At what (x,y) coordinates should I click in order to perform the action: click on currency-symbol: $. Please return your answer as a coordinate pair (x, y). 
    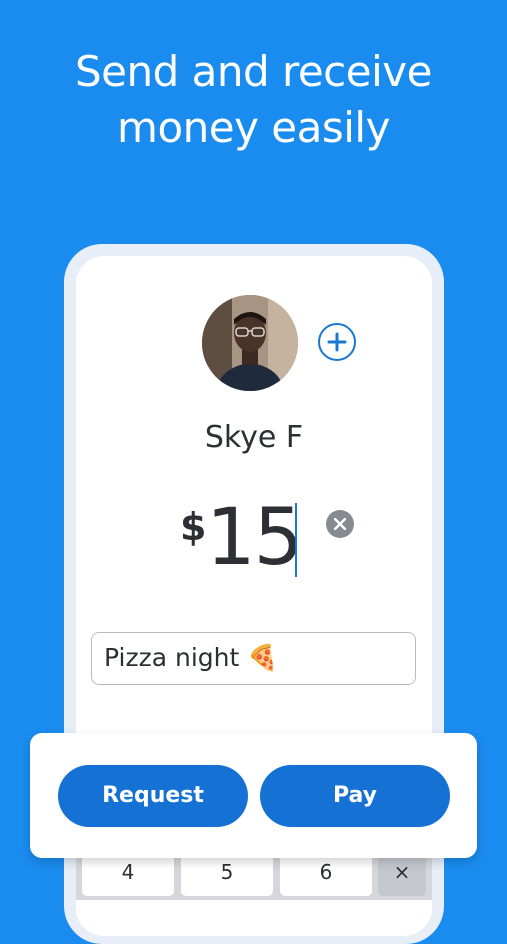
    Looking at the image, I should click on (193, 527).